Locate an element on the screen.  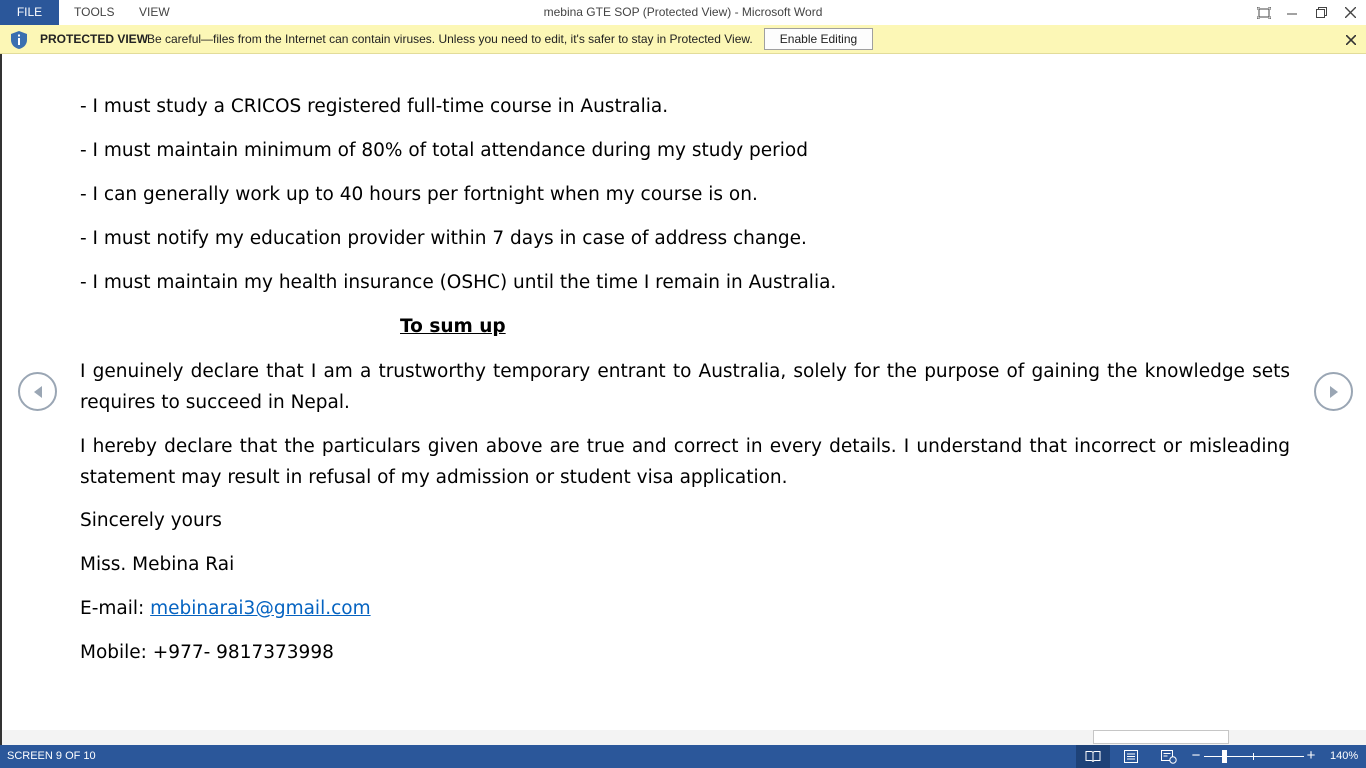
next-screen-button is located at coordinates (1333, 391).